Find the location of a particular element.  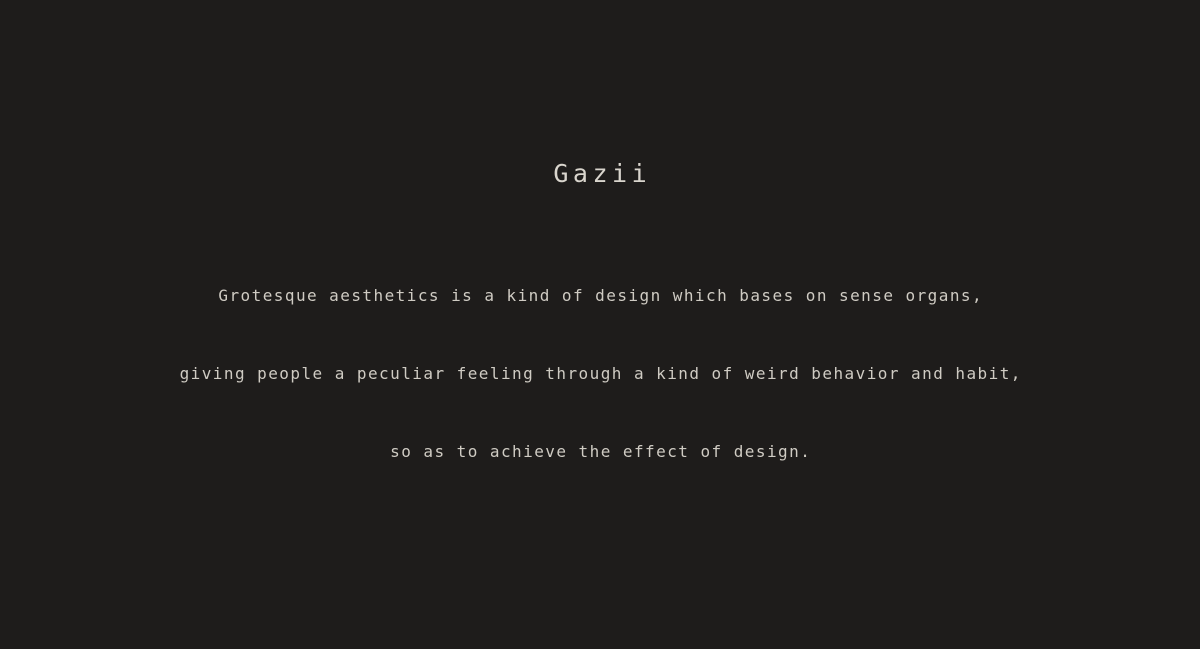

description-line: so as to achieve the effect of design. is located at coordinates (601, 451).